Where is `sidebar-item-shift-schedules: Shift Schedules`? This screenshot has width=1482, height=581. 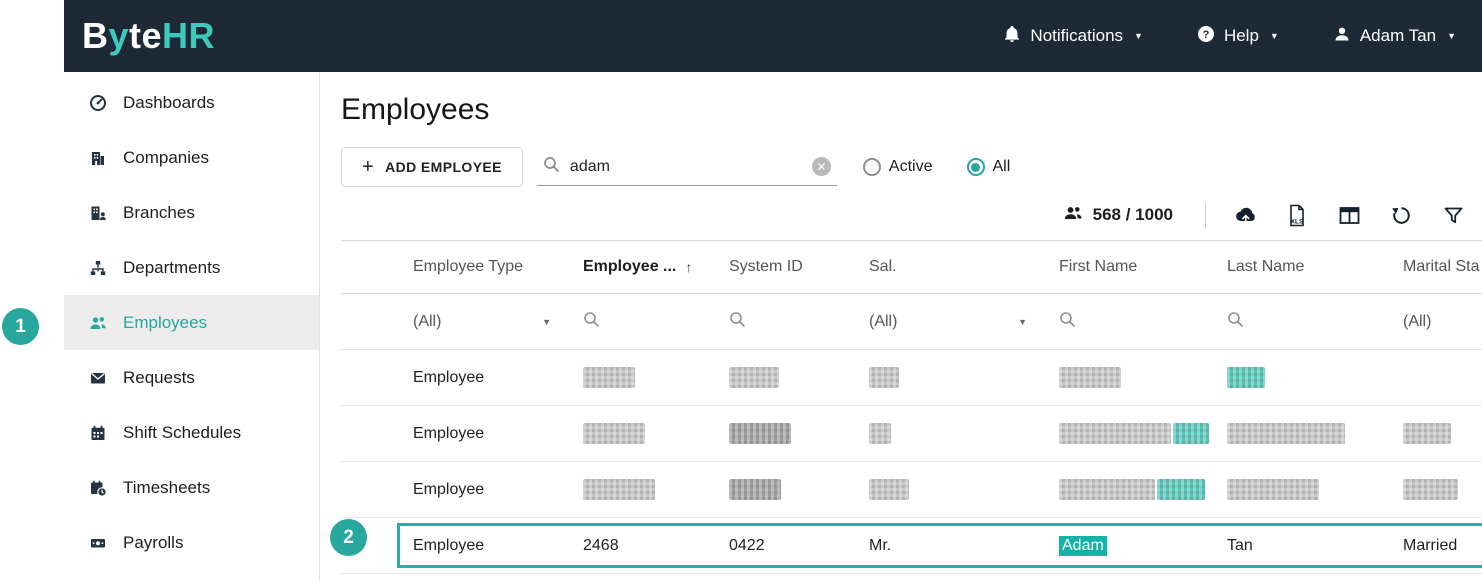
sidebar-item-shift-schedules: Shift Schedules is located at coordinates (191, 432).